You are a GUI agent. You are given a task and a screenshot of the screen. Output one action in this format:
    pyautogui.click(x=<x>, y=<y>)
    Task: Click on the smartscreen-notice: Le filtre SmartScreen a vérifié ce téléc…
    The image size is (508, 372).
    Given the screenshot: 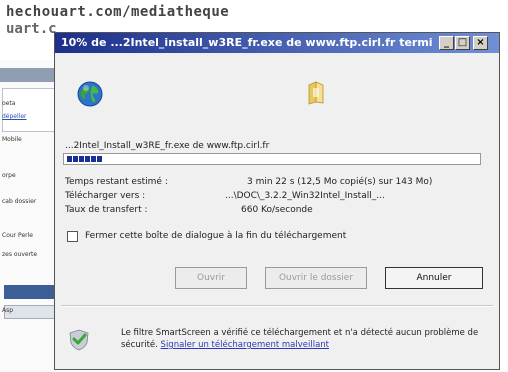 What is the action you would take?
    pyautogui.click(x=307, y=339)
    